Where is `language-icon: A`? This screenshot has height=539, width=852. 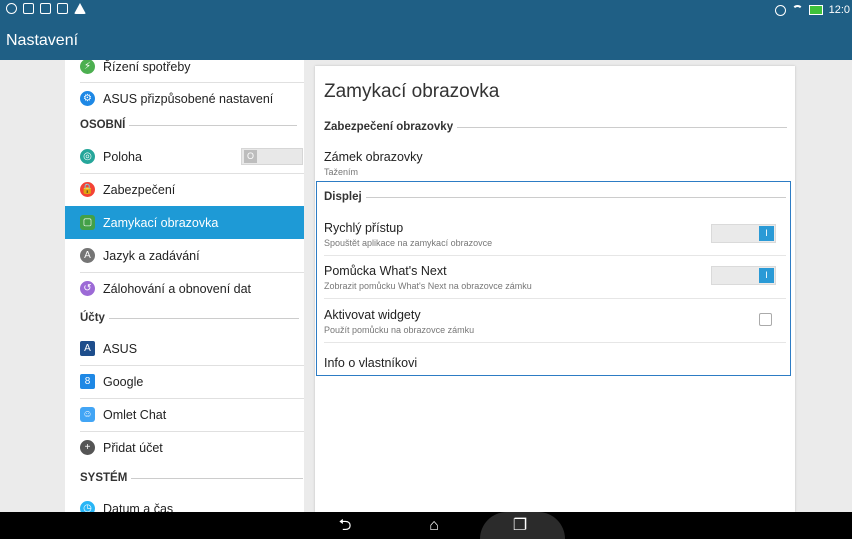
language-icon: A is located at coordinates (87, 255).